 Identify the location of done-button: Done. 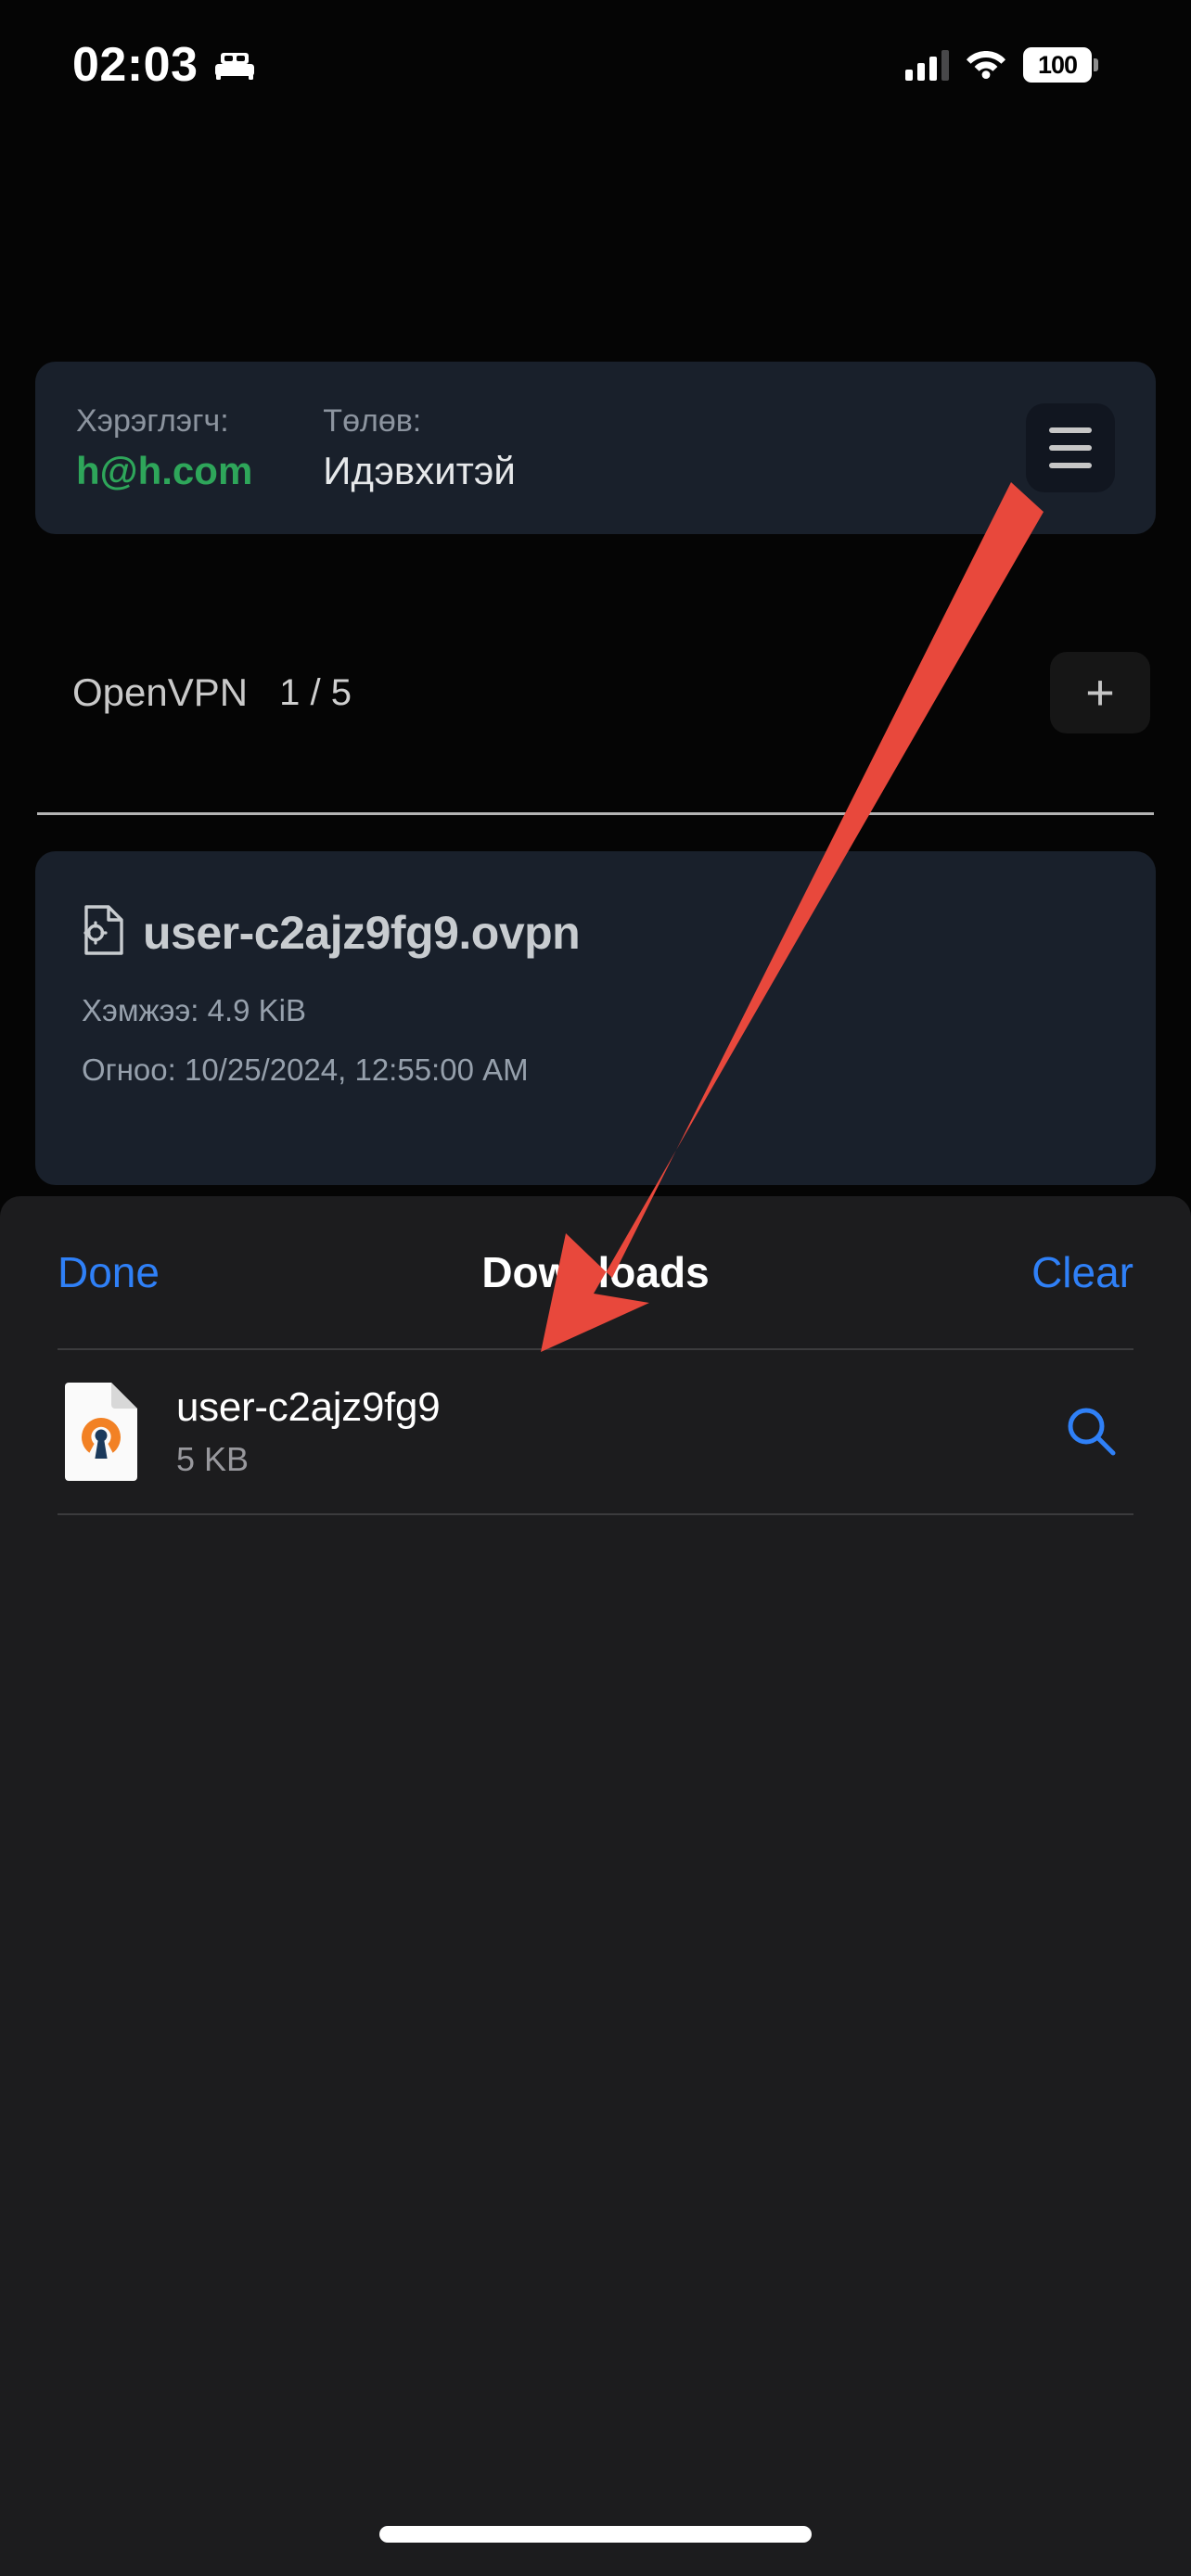
(109, 1272).